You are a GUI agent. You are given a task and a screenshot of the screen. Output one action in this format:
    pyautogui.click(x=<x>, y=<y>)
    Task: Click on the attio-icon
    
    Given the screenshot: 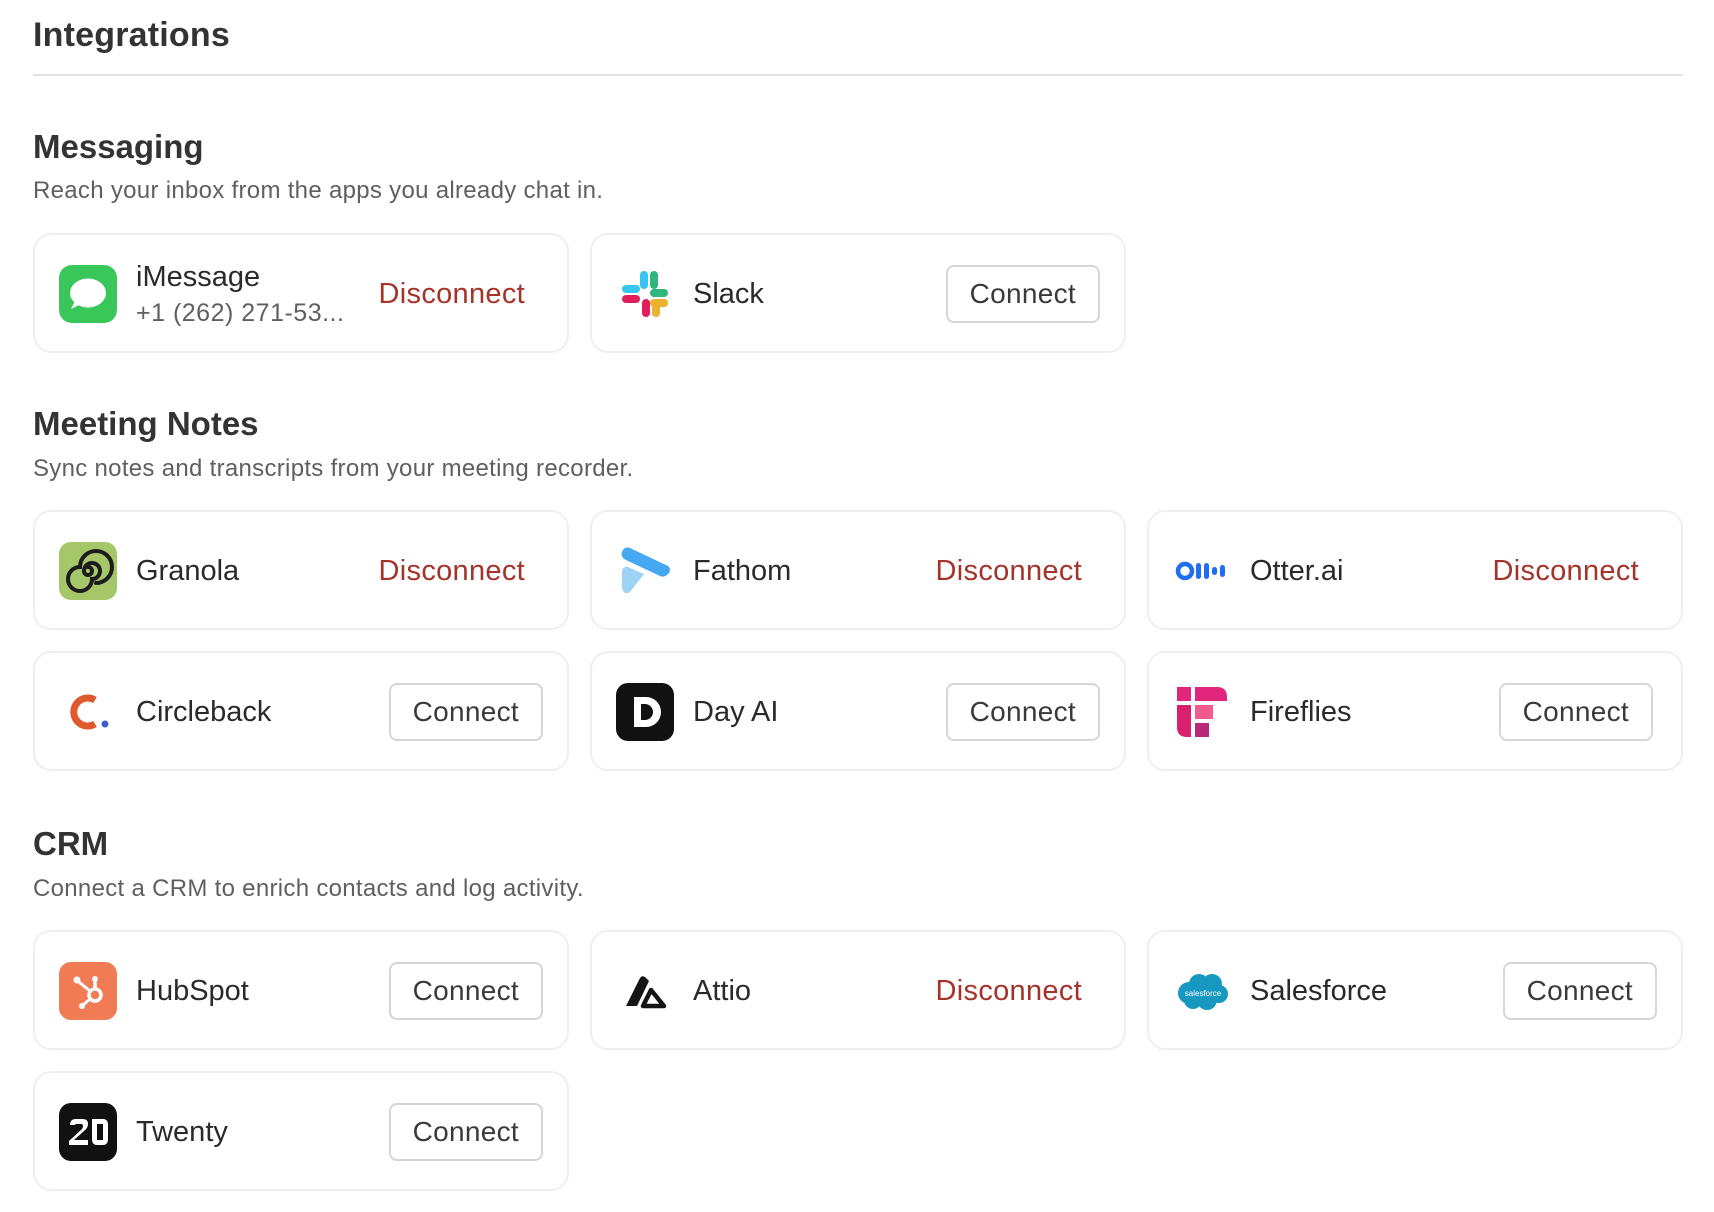 What is the action you would take?
    pyautogui.click(x=645, y=991)
    